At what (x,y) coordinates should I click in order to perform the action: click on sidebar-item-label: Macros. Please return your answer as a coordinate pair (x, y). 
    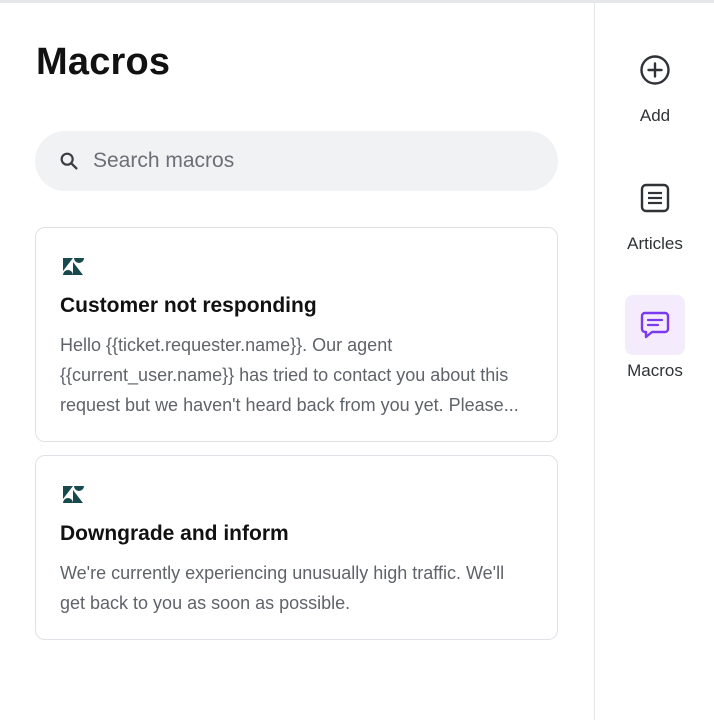
    Looking at the image, I should click on (655, 370).